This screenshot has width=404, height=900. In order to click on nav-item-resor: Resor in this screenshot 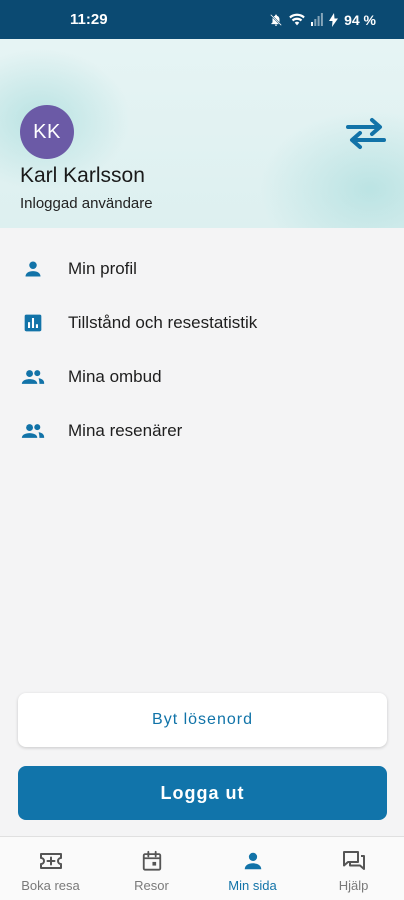, I will do `click(151, 868)`.